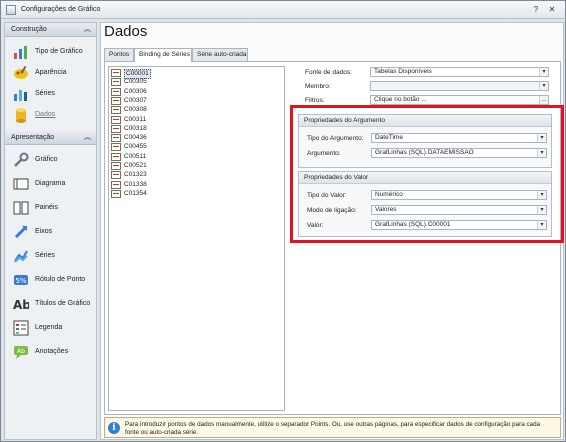  I want to click on point-label-icon: 5%, so click(21, 280).